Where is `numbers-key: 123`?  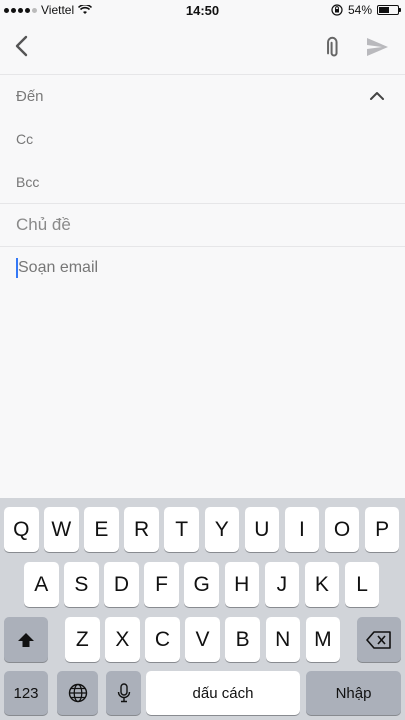
numbers-key: 123 is located at coordinates (26, 693).